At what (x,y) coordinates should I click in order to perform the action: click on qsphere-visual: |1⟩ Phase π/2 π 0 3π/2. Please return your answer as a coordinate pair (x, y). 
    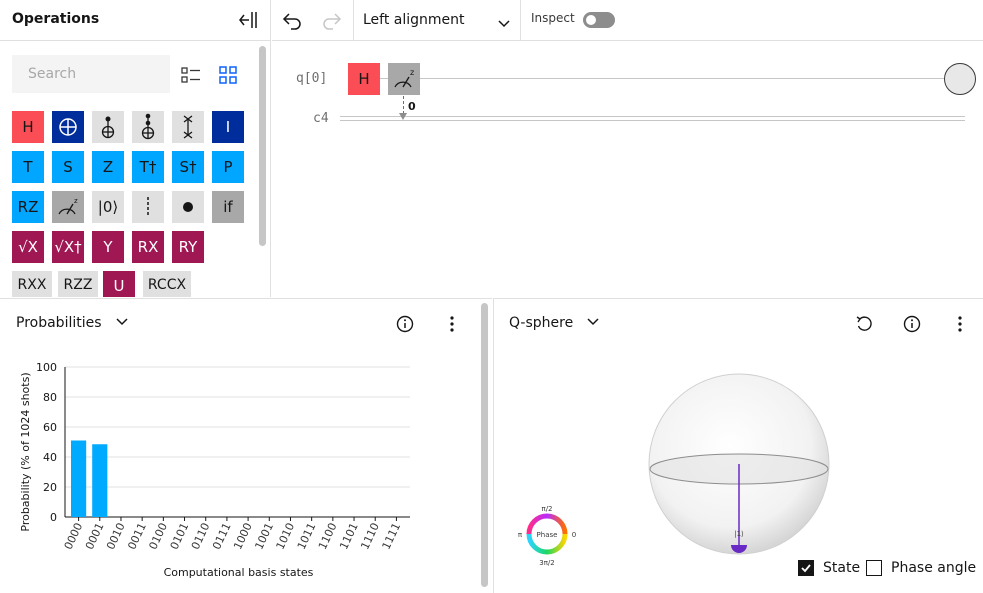
    Looking at the image, I should click on (674, 470).